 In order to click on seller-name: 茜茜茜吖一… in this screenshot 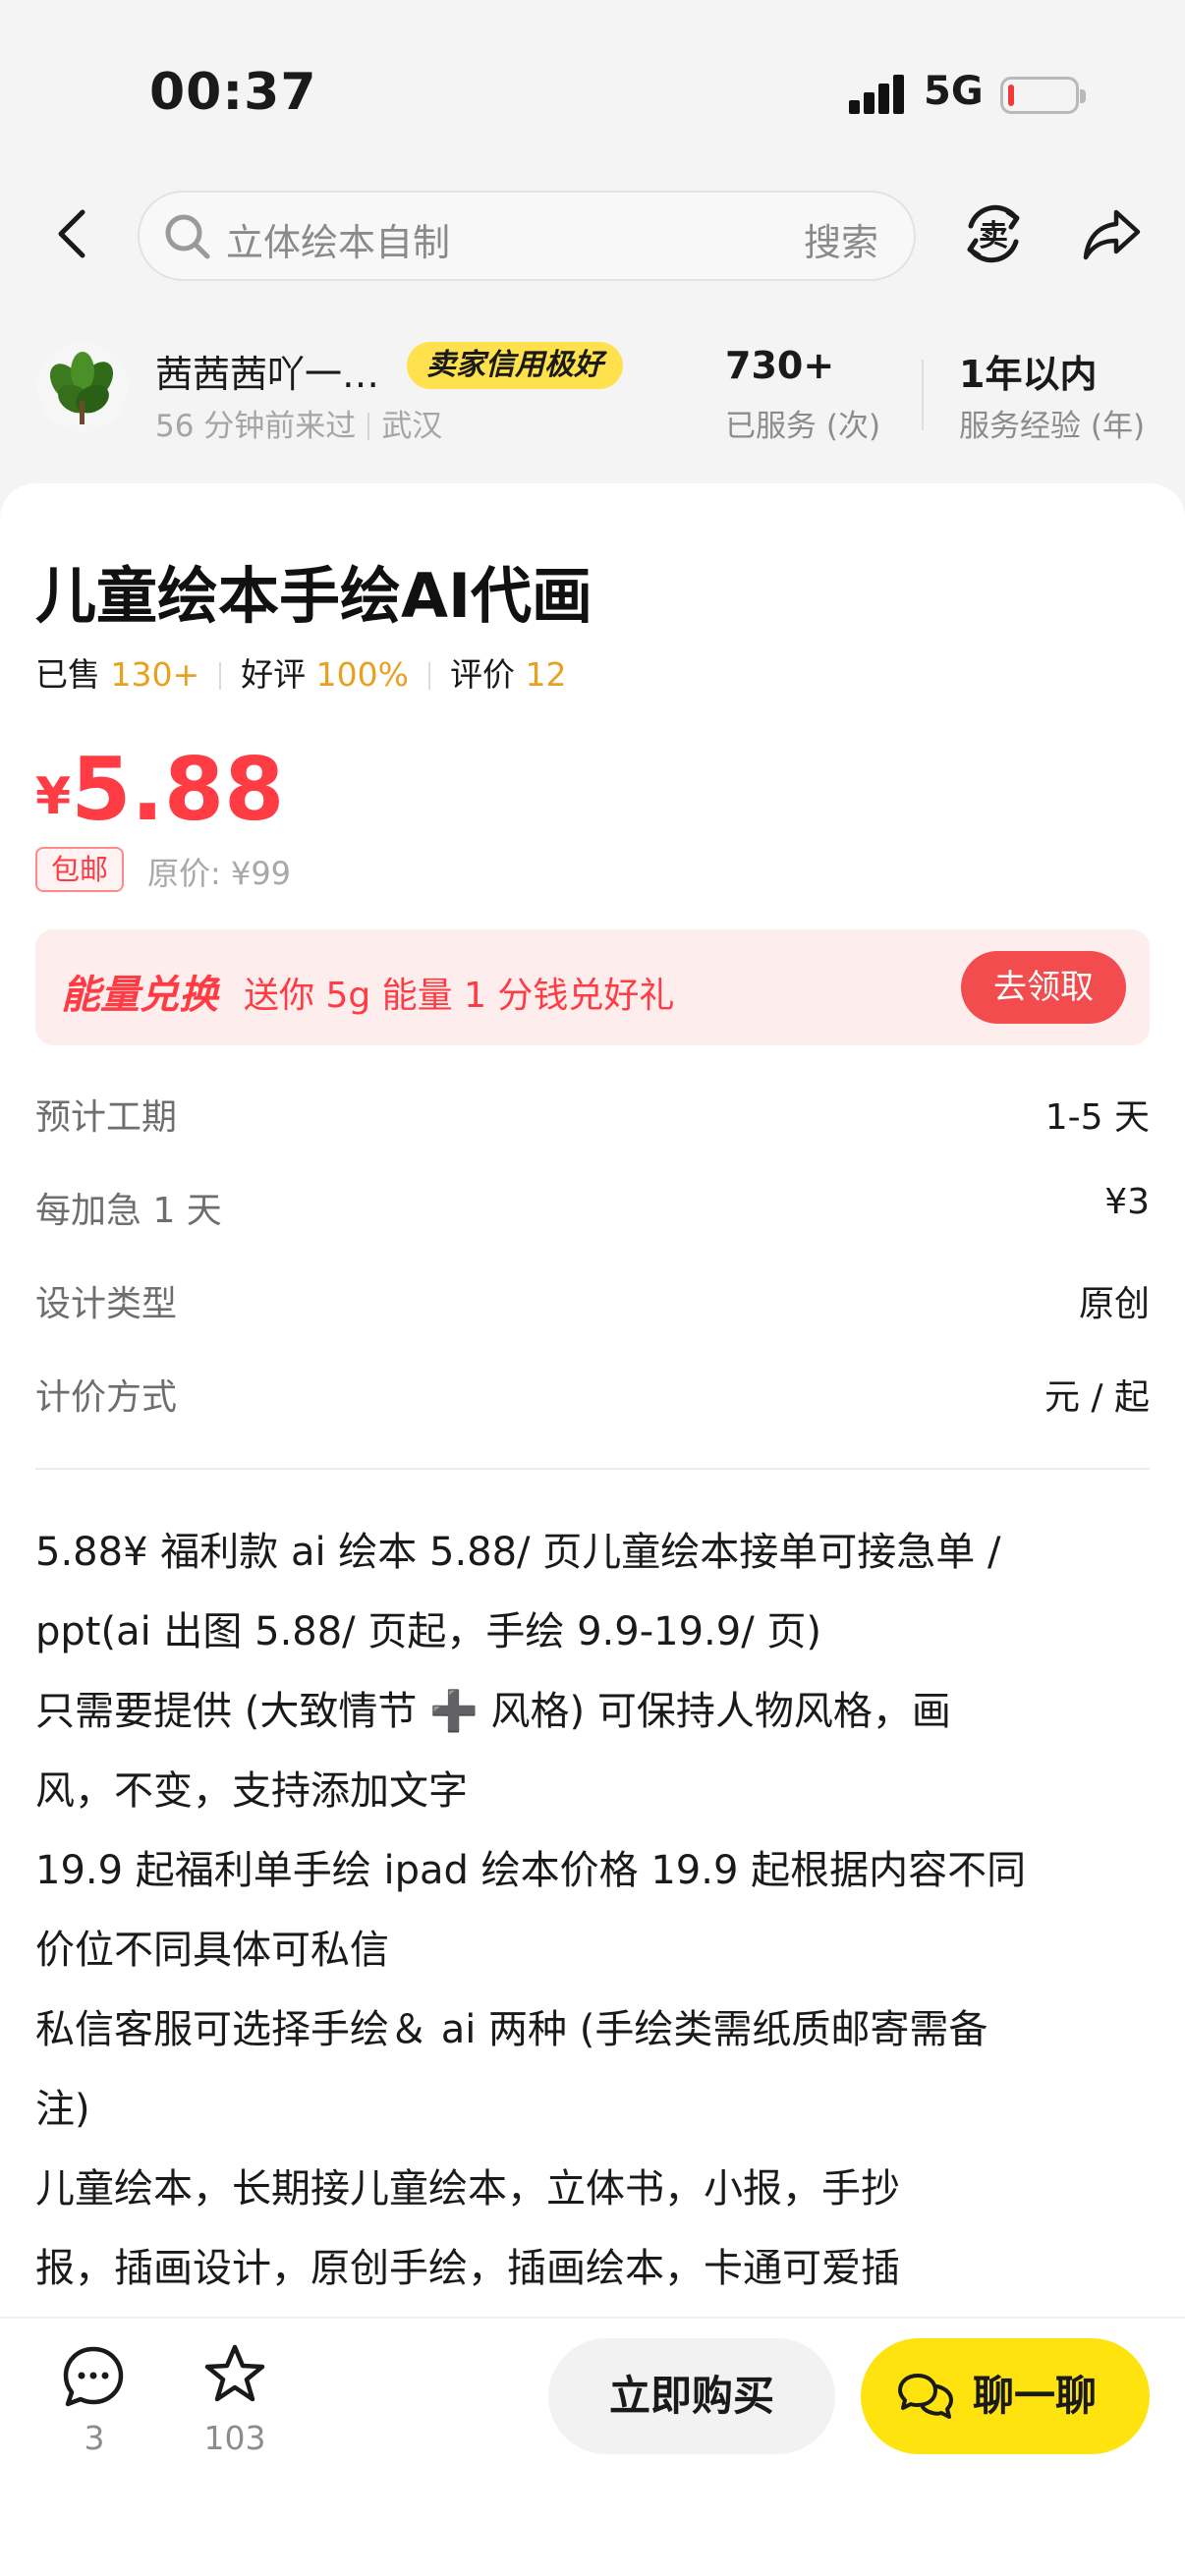, I will do `click(267, 371)`.